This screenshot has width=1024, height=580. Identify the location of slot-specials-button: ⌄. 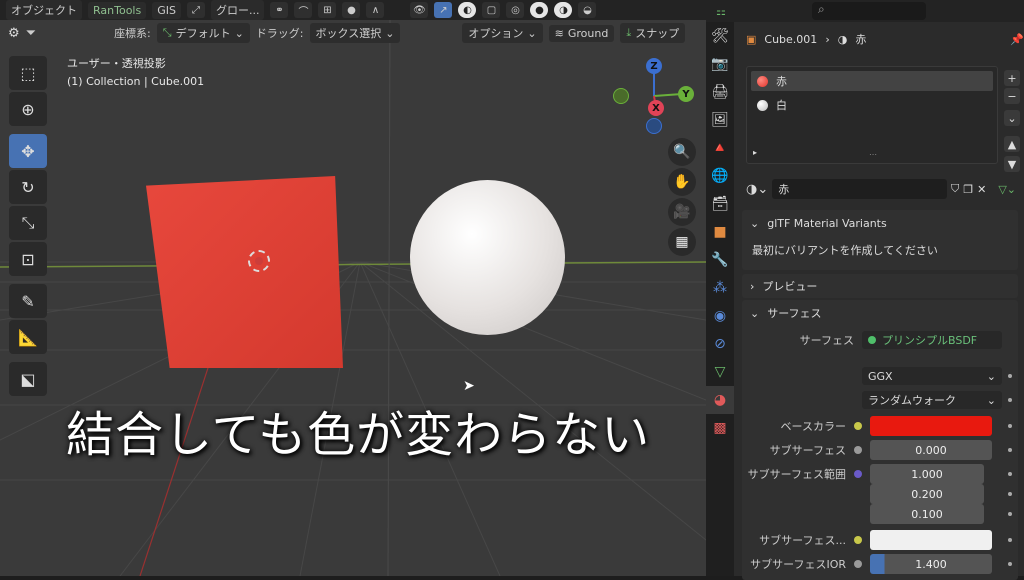
(1012, 118).